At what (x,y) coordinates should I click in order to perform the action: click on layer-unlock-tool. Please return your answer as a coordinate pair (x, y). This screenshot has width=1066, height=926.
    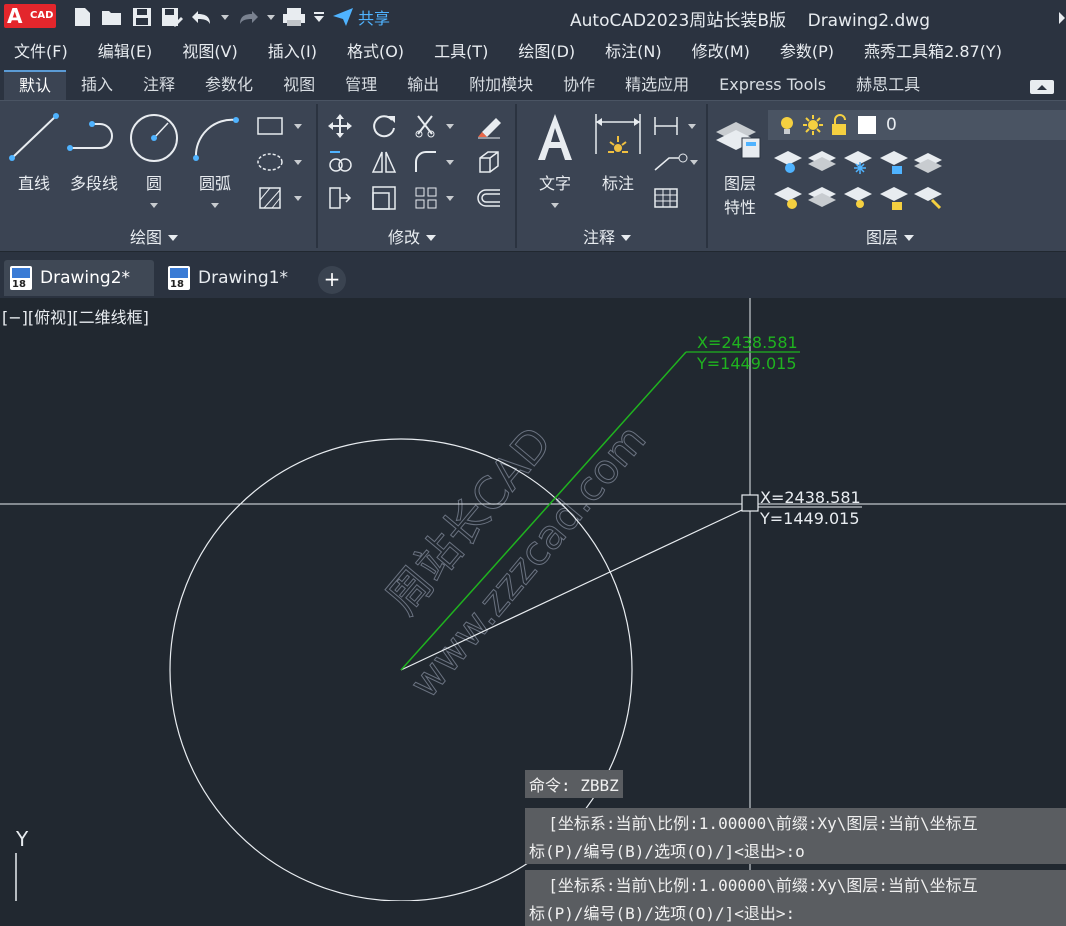
    Looking at the image, I should click on (893, 200).